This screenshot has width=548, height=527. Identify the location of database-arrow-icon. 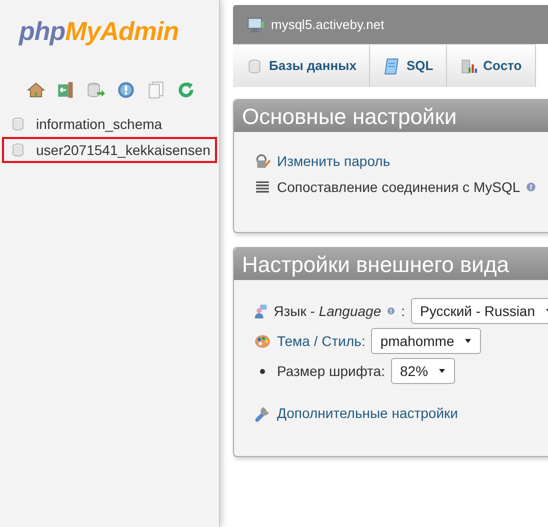
(96, 90).